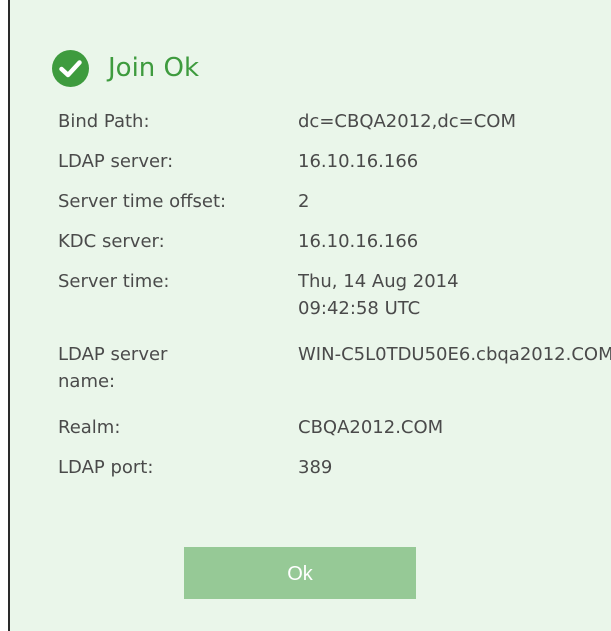 The height and width of the screenshot is (631, 611). I want to click on detail-row-server-time-offset: Server time offset: 2, so click(334, 203).